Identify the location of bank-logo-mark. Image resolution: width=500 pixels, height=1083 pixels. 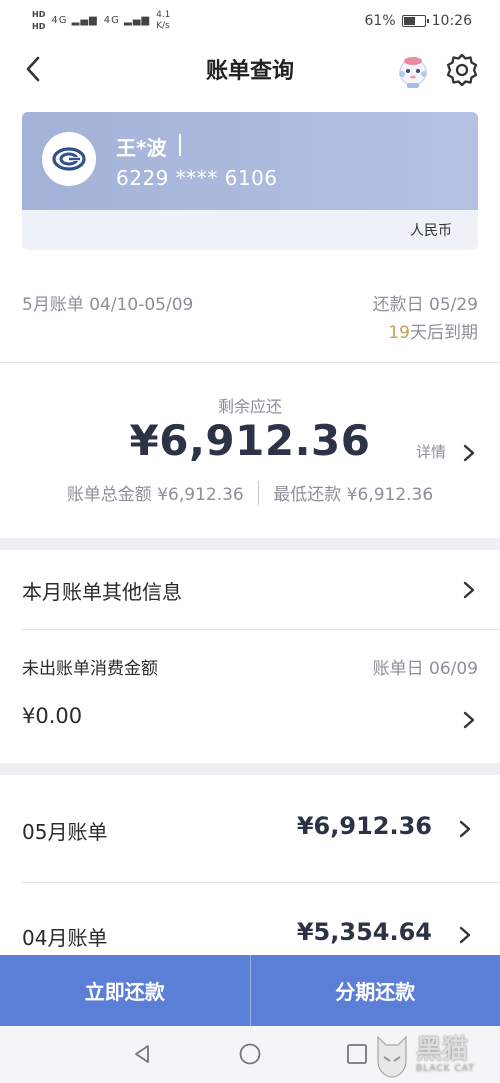
(69, 159).